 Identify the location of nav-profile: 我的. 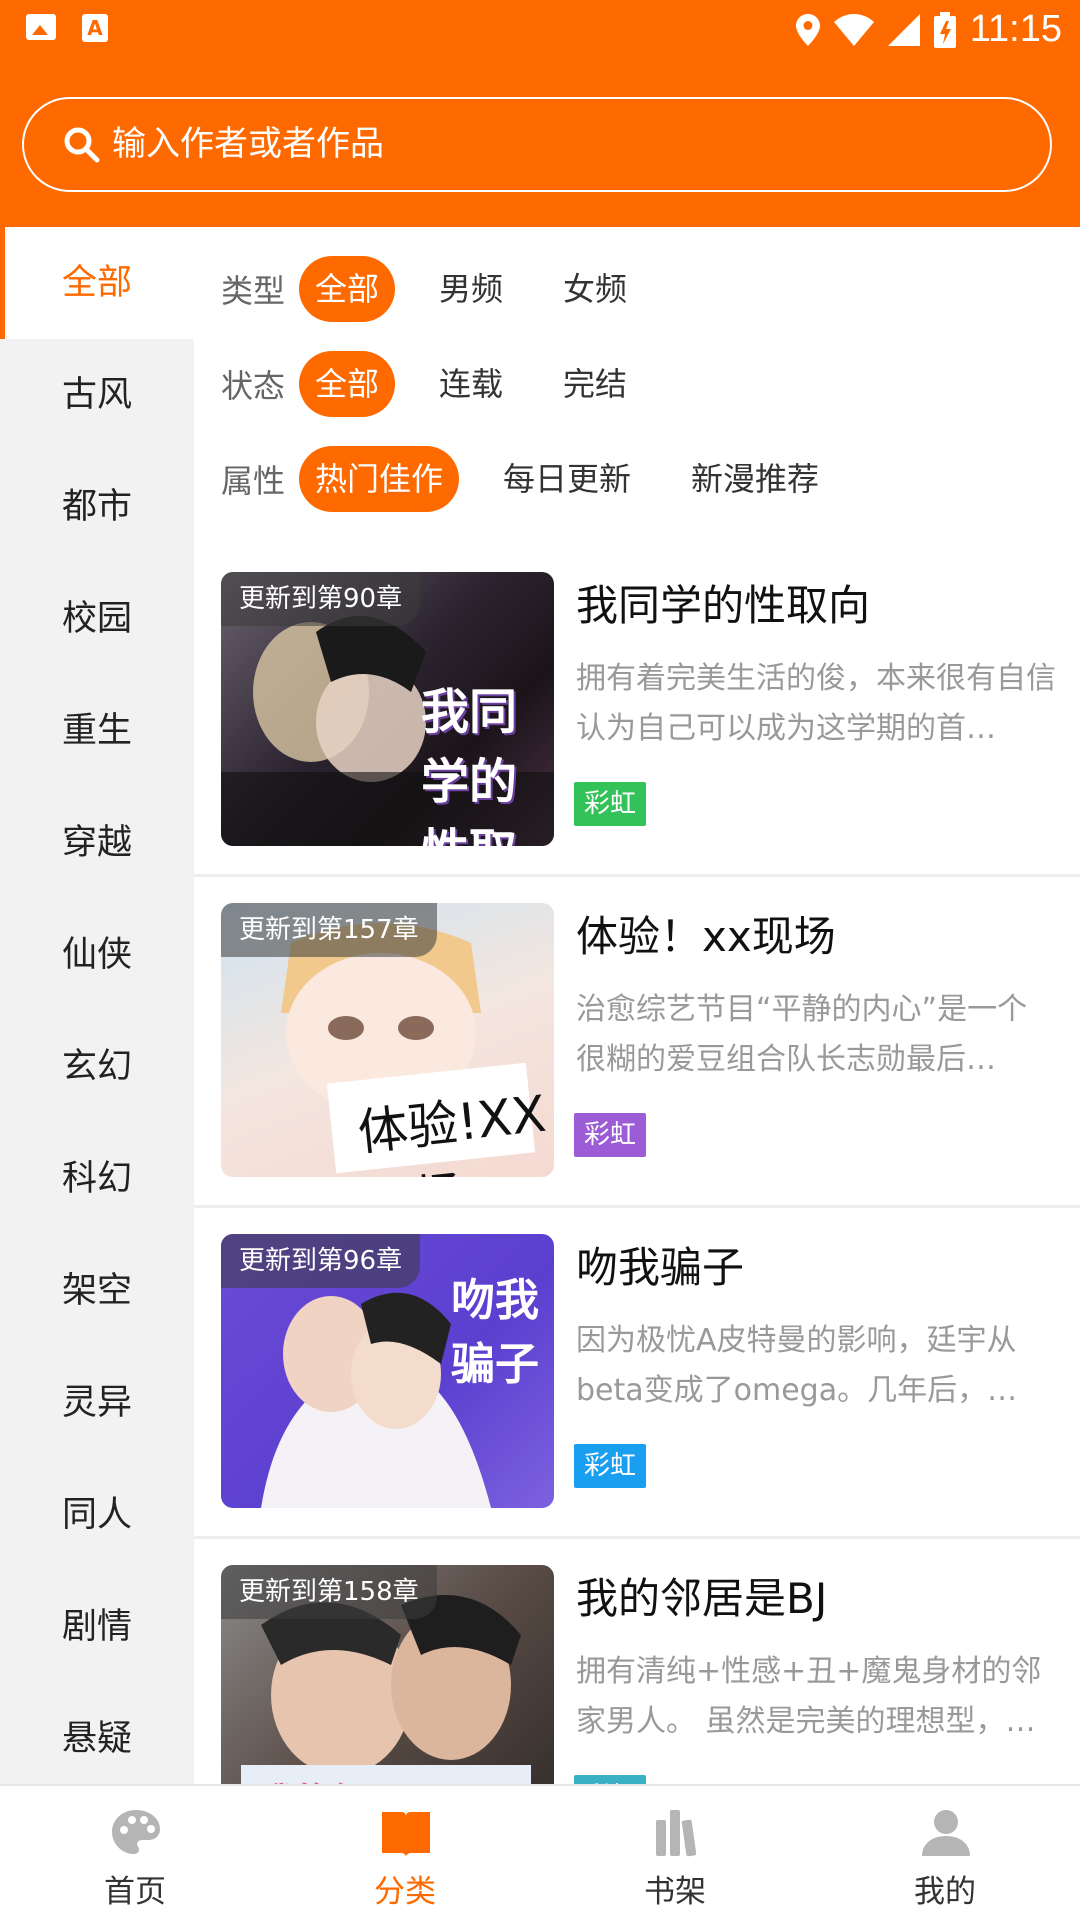
(945, 1853).